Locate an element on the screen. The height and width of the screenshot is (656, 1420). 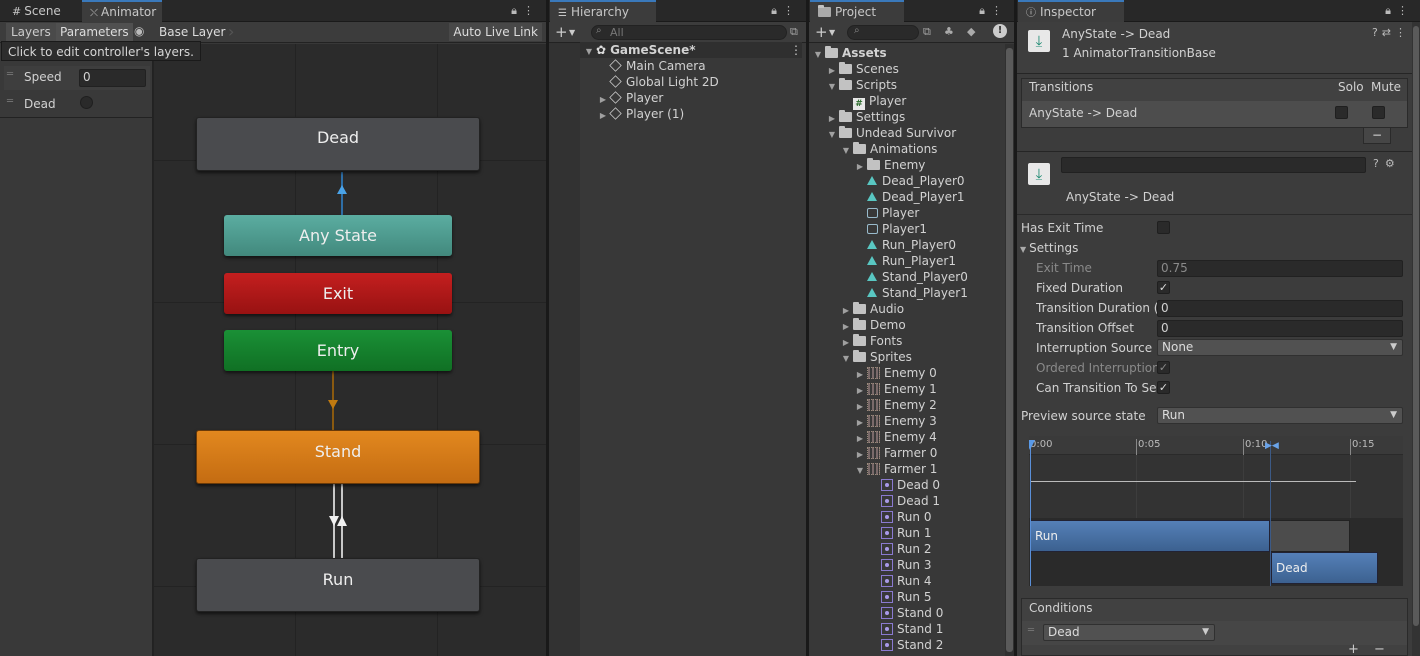
project-item: Run_Player0 is located at coordinates (905, 245).